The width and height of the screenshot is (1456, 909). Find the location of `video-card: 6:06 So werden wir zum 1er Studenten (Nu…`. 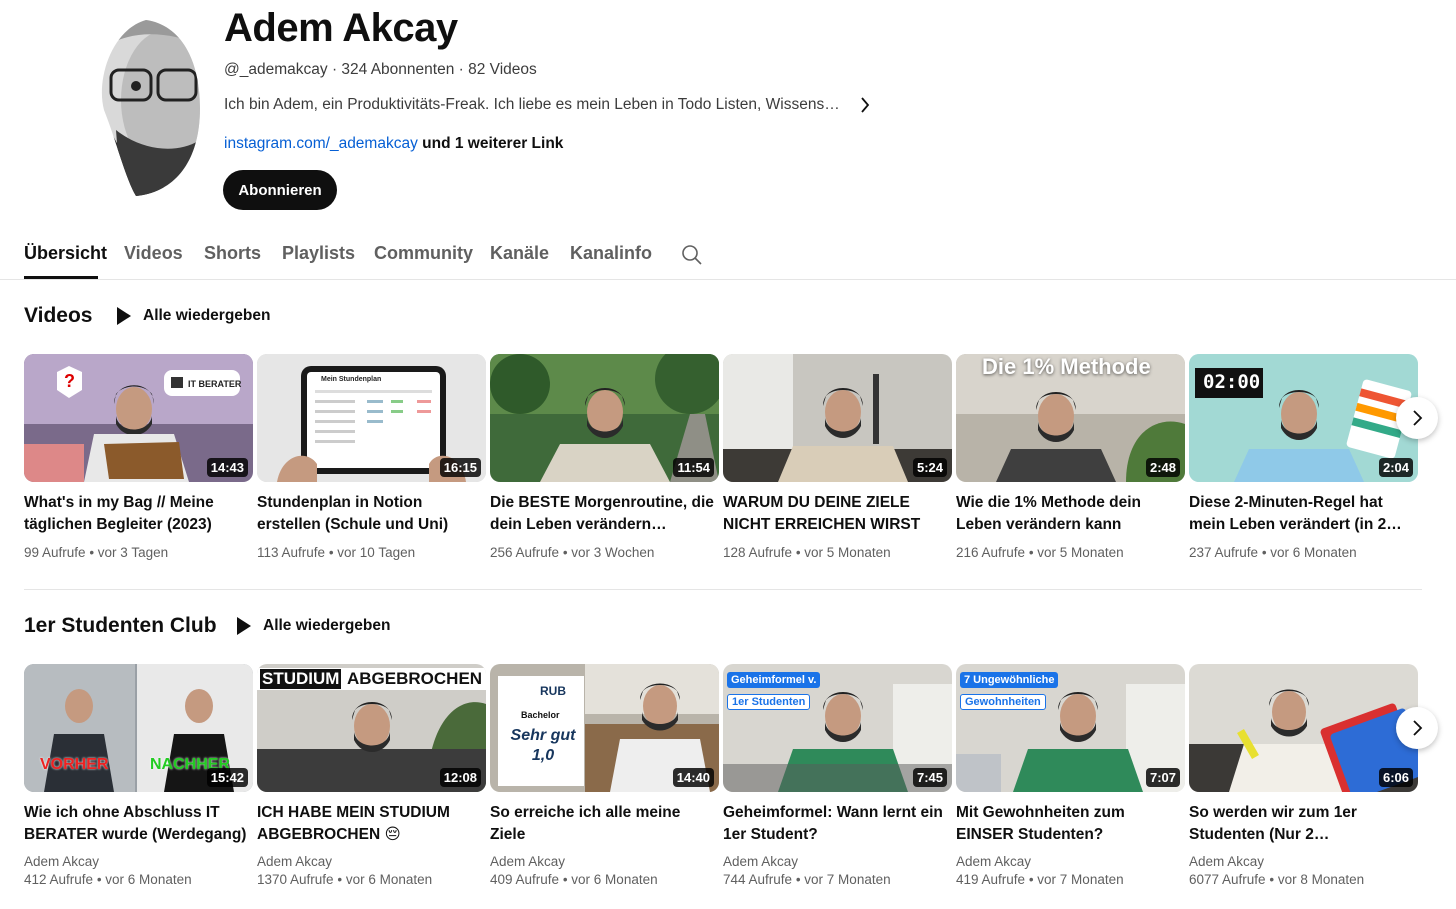

video-card: 6:06 So werden wir zum 1er Studenten (Nu… is located at coordinates (1303, 776).